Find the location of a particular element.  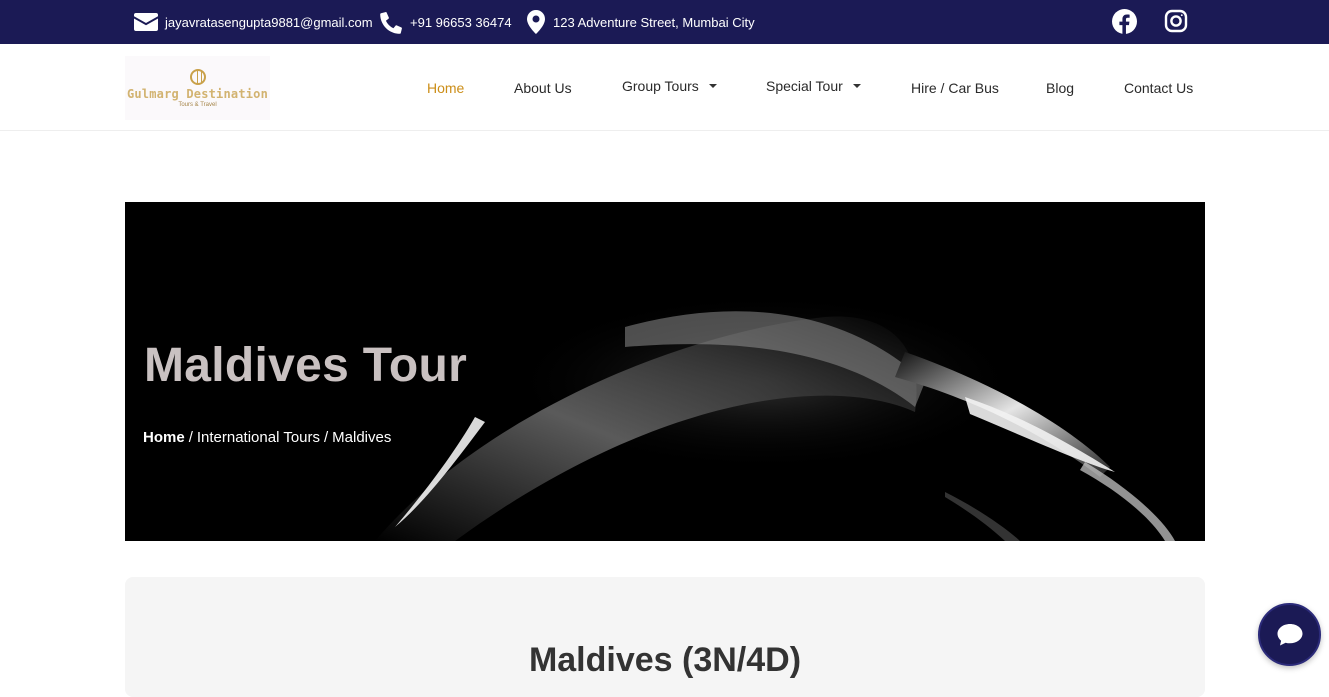

nav-item-label: Home is located at coordinates (446, 87).